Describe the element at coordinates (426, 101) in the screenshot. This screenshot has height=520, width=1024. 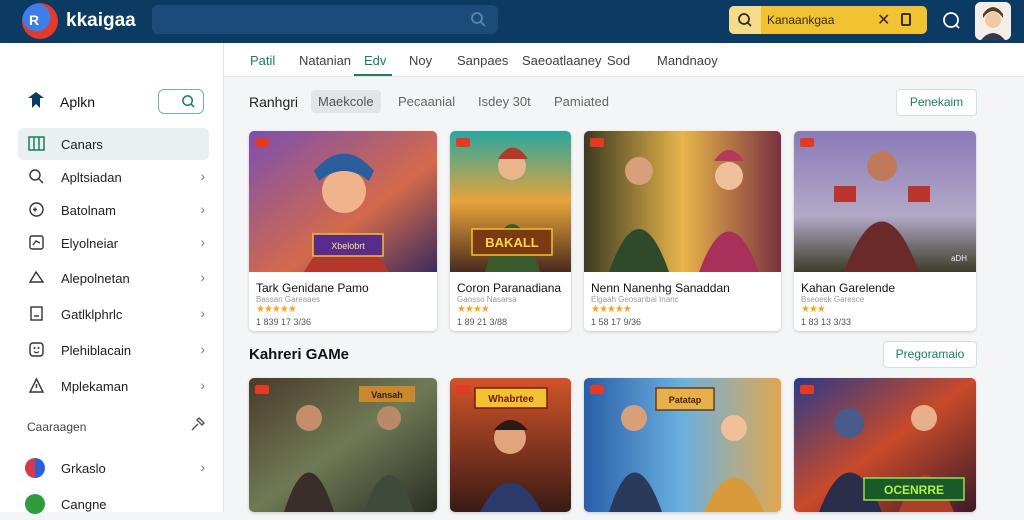
I see `filter-option: Pecaanial` at that location.